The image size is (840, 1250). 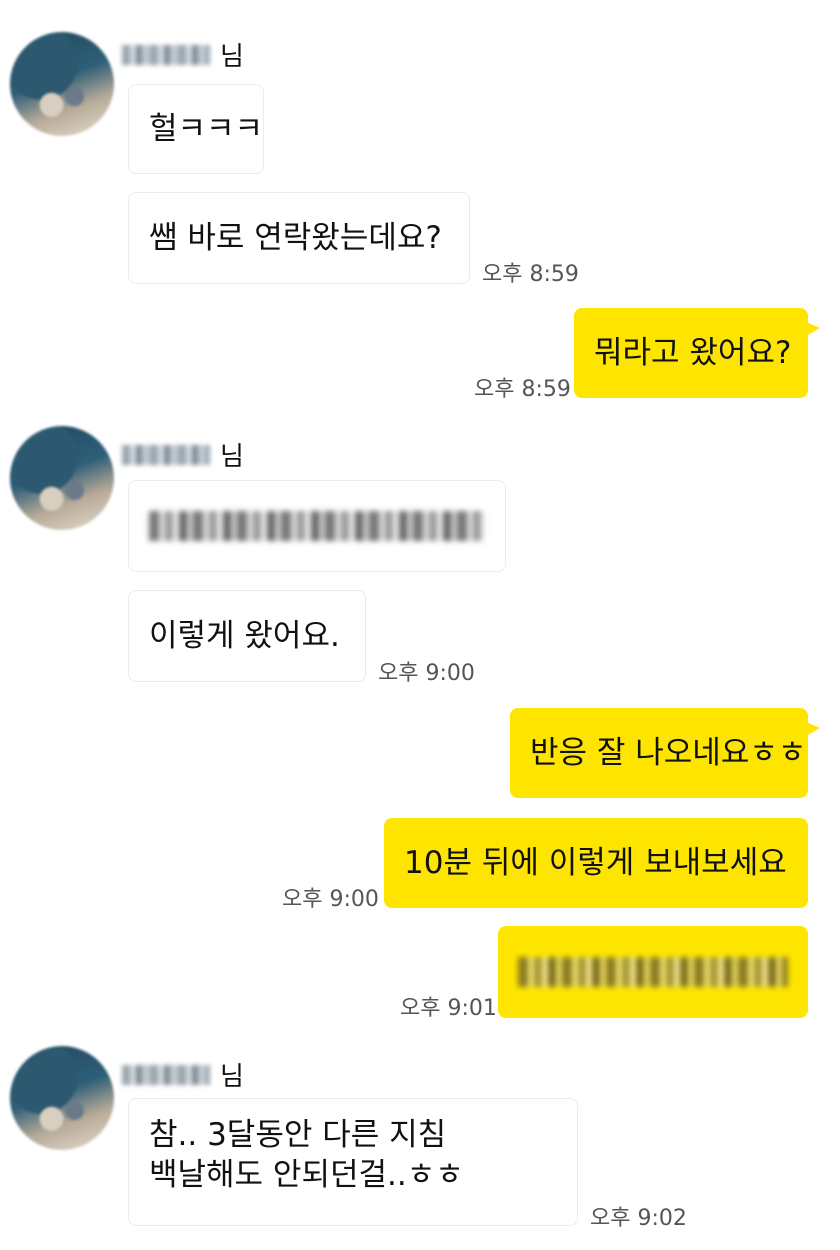 What do you see at coordinates (196, 129) in the screenshot?
I see `message-bubble-received: 헐ㅋㅋㅋ` at bounding box center [196, 129].